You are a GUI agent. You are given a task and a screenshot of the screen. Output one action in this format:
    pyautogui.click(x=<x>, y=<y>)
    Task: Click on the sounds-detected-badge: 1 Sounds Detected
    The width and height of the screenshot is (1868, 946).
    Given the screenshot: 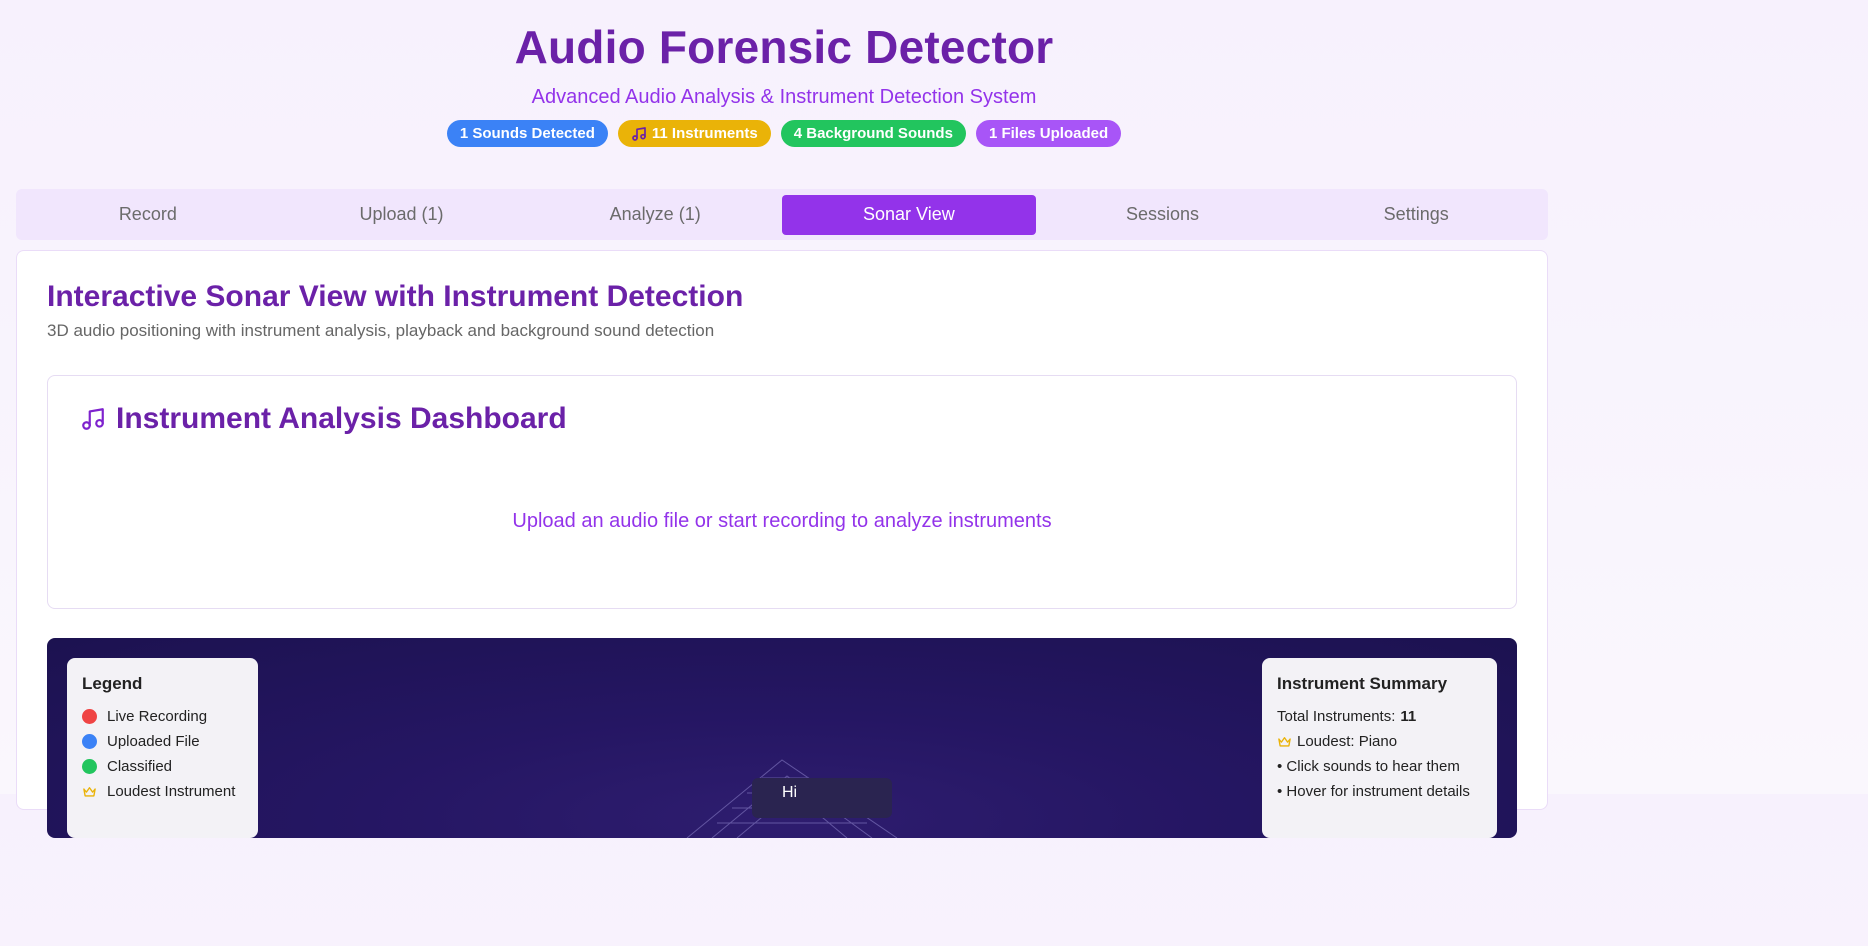 What is the action you would take?
    pyautogui.click(x=527, y=133)
    